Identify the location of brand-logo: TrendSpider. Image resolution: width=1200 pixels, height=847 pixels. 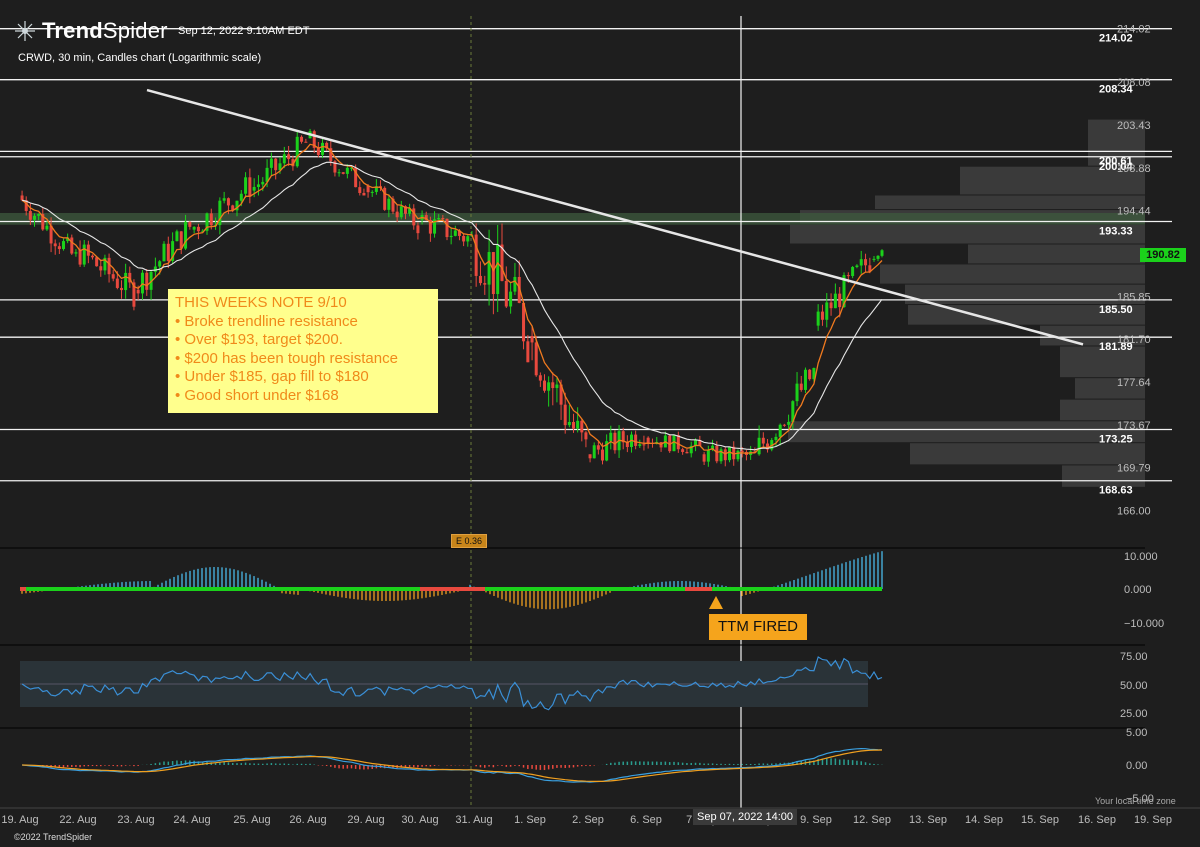
(91, 31).